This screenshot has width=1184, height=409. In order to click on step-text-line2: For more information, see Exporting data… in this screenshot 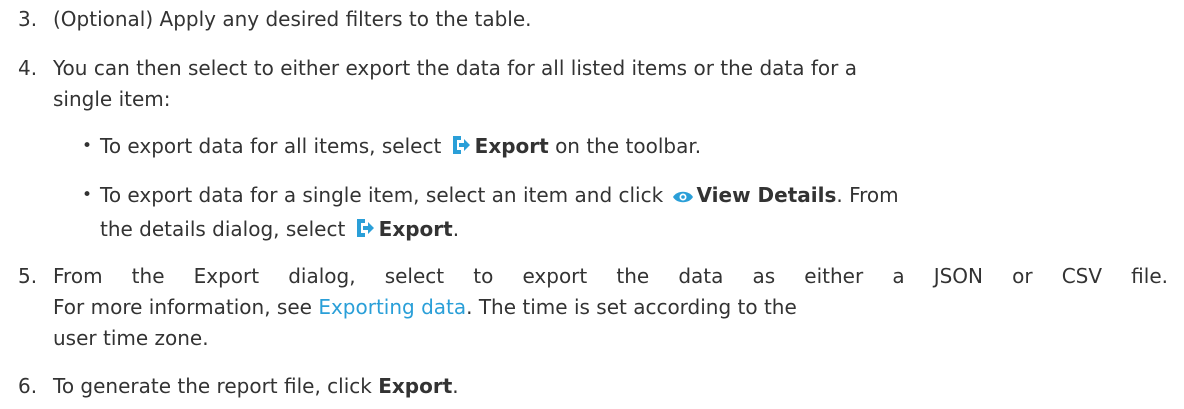, I will do `click(610, 307)`.